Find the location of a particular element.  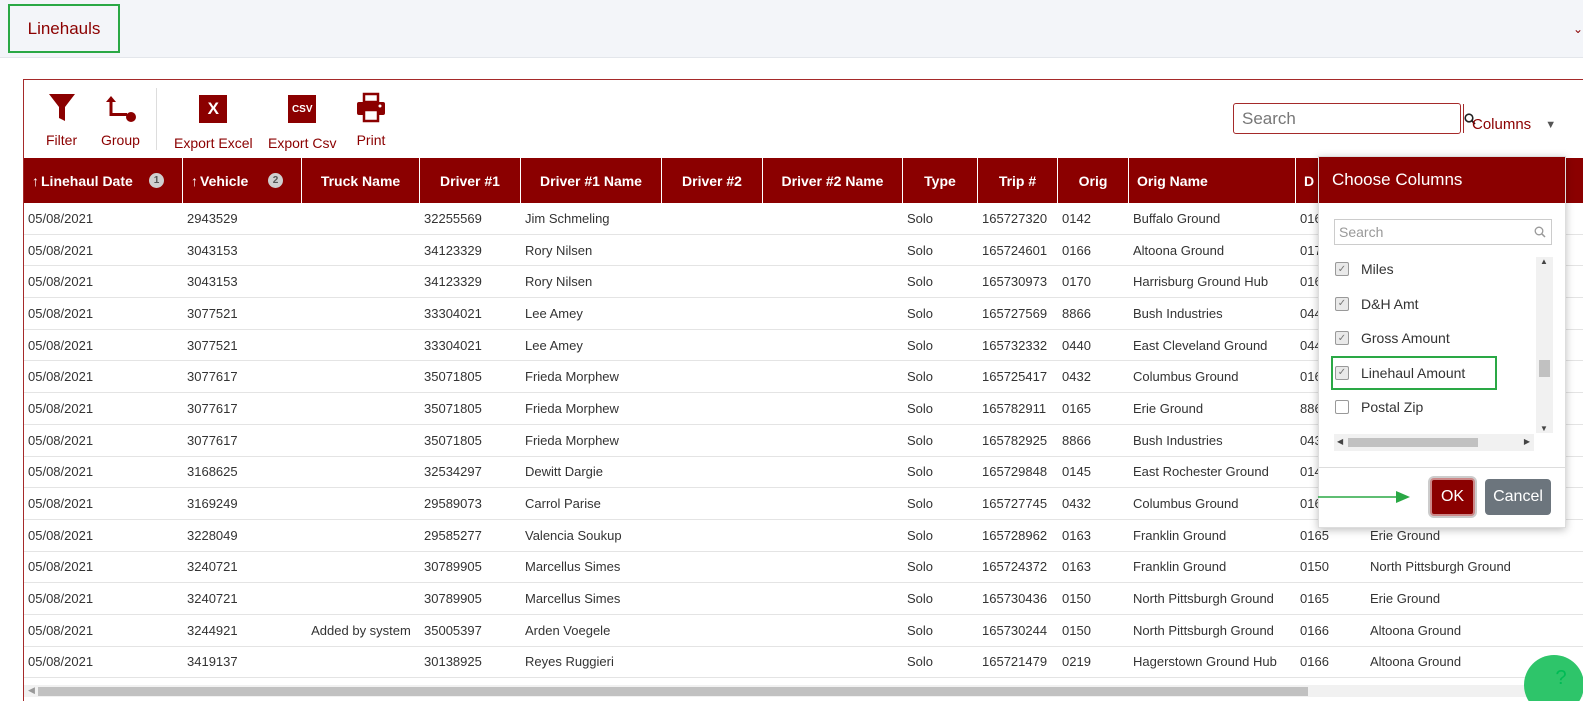

table-cell: 165727320 is located at coordinates (1015, 218).